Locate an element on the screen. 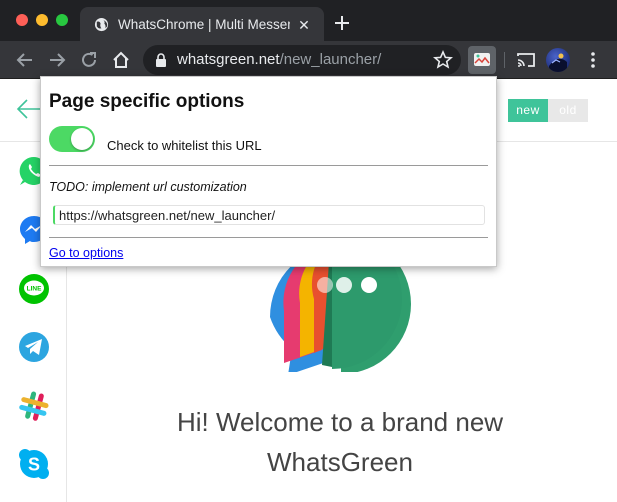  new-tab-icon is located at coordinates (342, 23).